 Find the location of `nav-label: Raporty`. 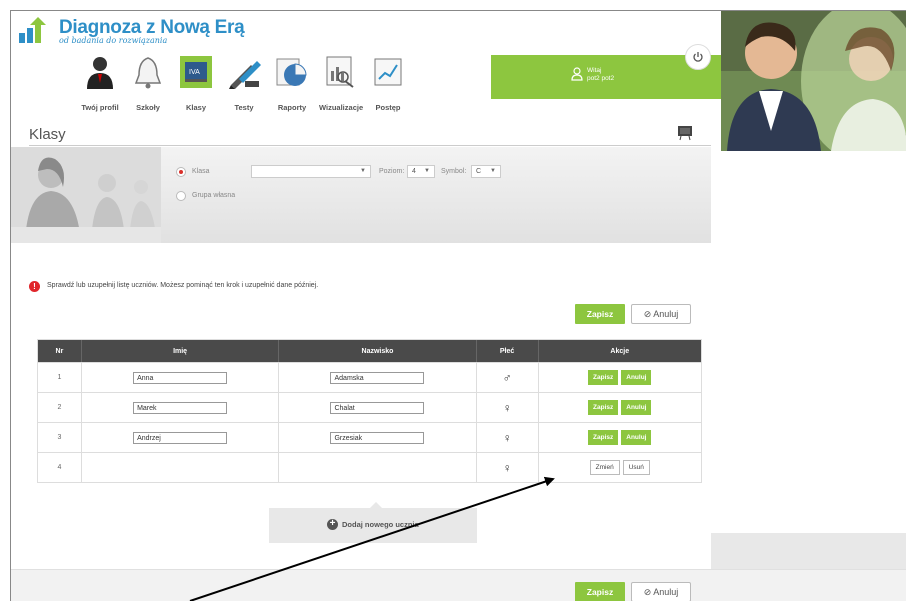

nav-label: Raporty is located at coordinates (292, 107).